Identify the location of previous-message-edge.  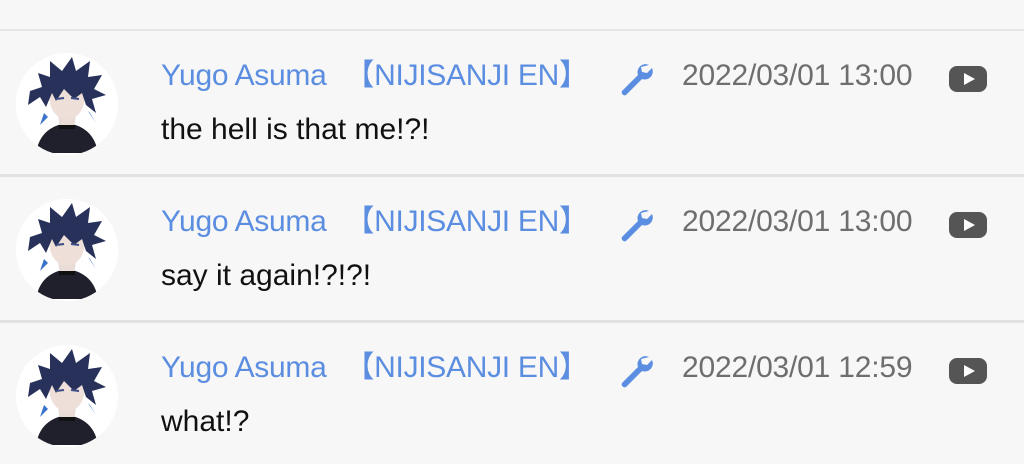
(512, 15).